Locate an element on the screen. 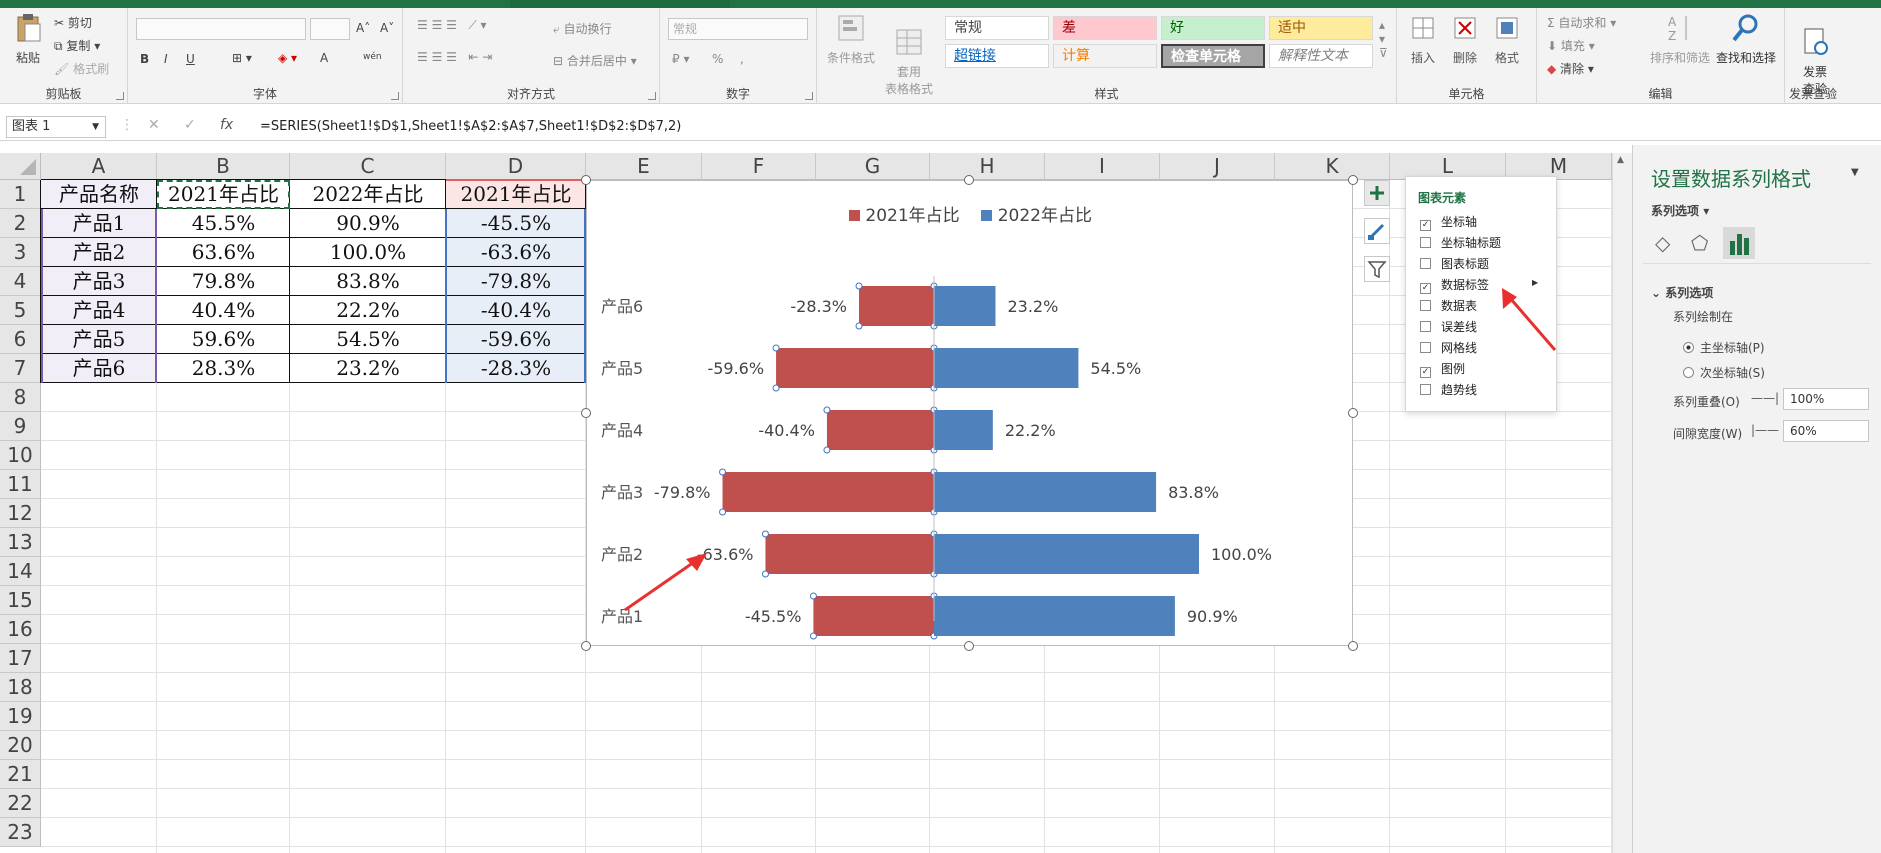 The width and height of the screenshot is (1881, 853). data-label: -40.4% is located at coordinates (786, 430).